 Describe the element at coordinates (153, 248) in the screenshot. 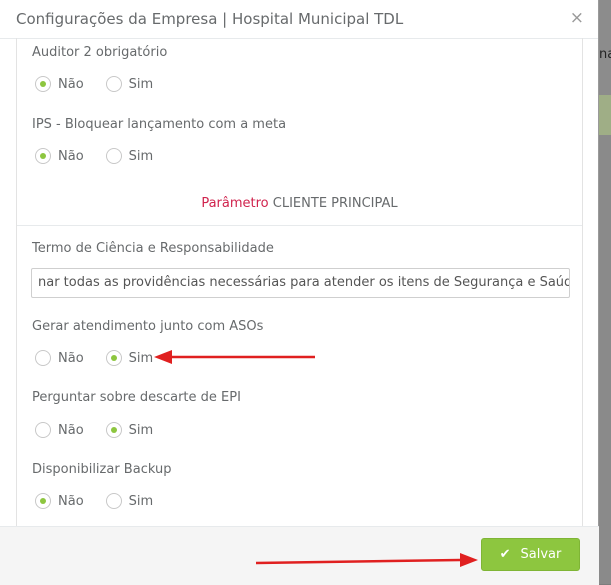

I see `field-label-termo: Termo de Ciência e Responsabilidade` at that location.